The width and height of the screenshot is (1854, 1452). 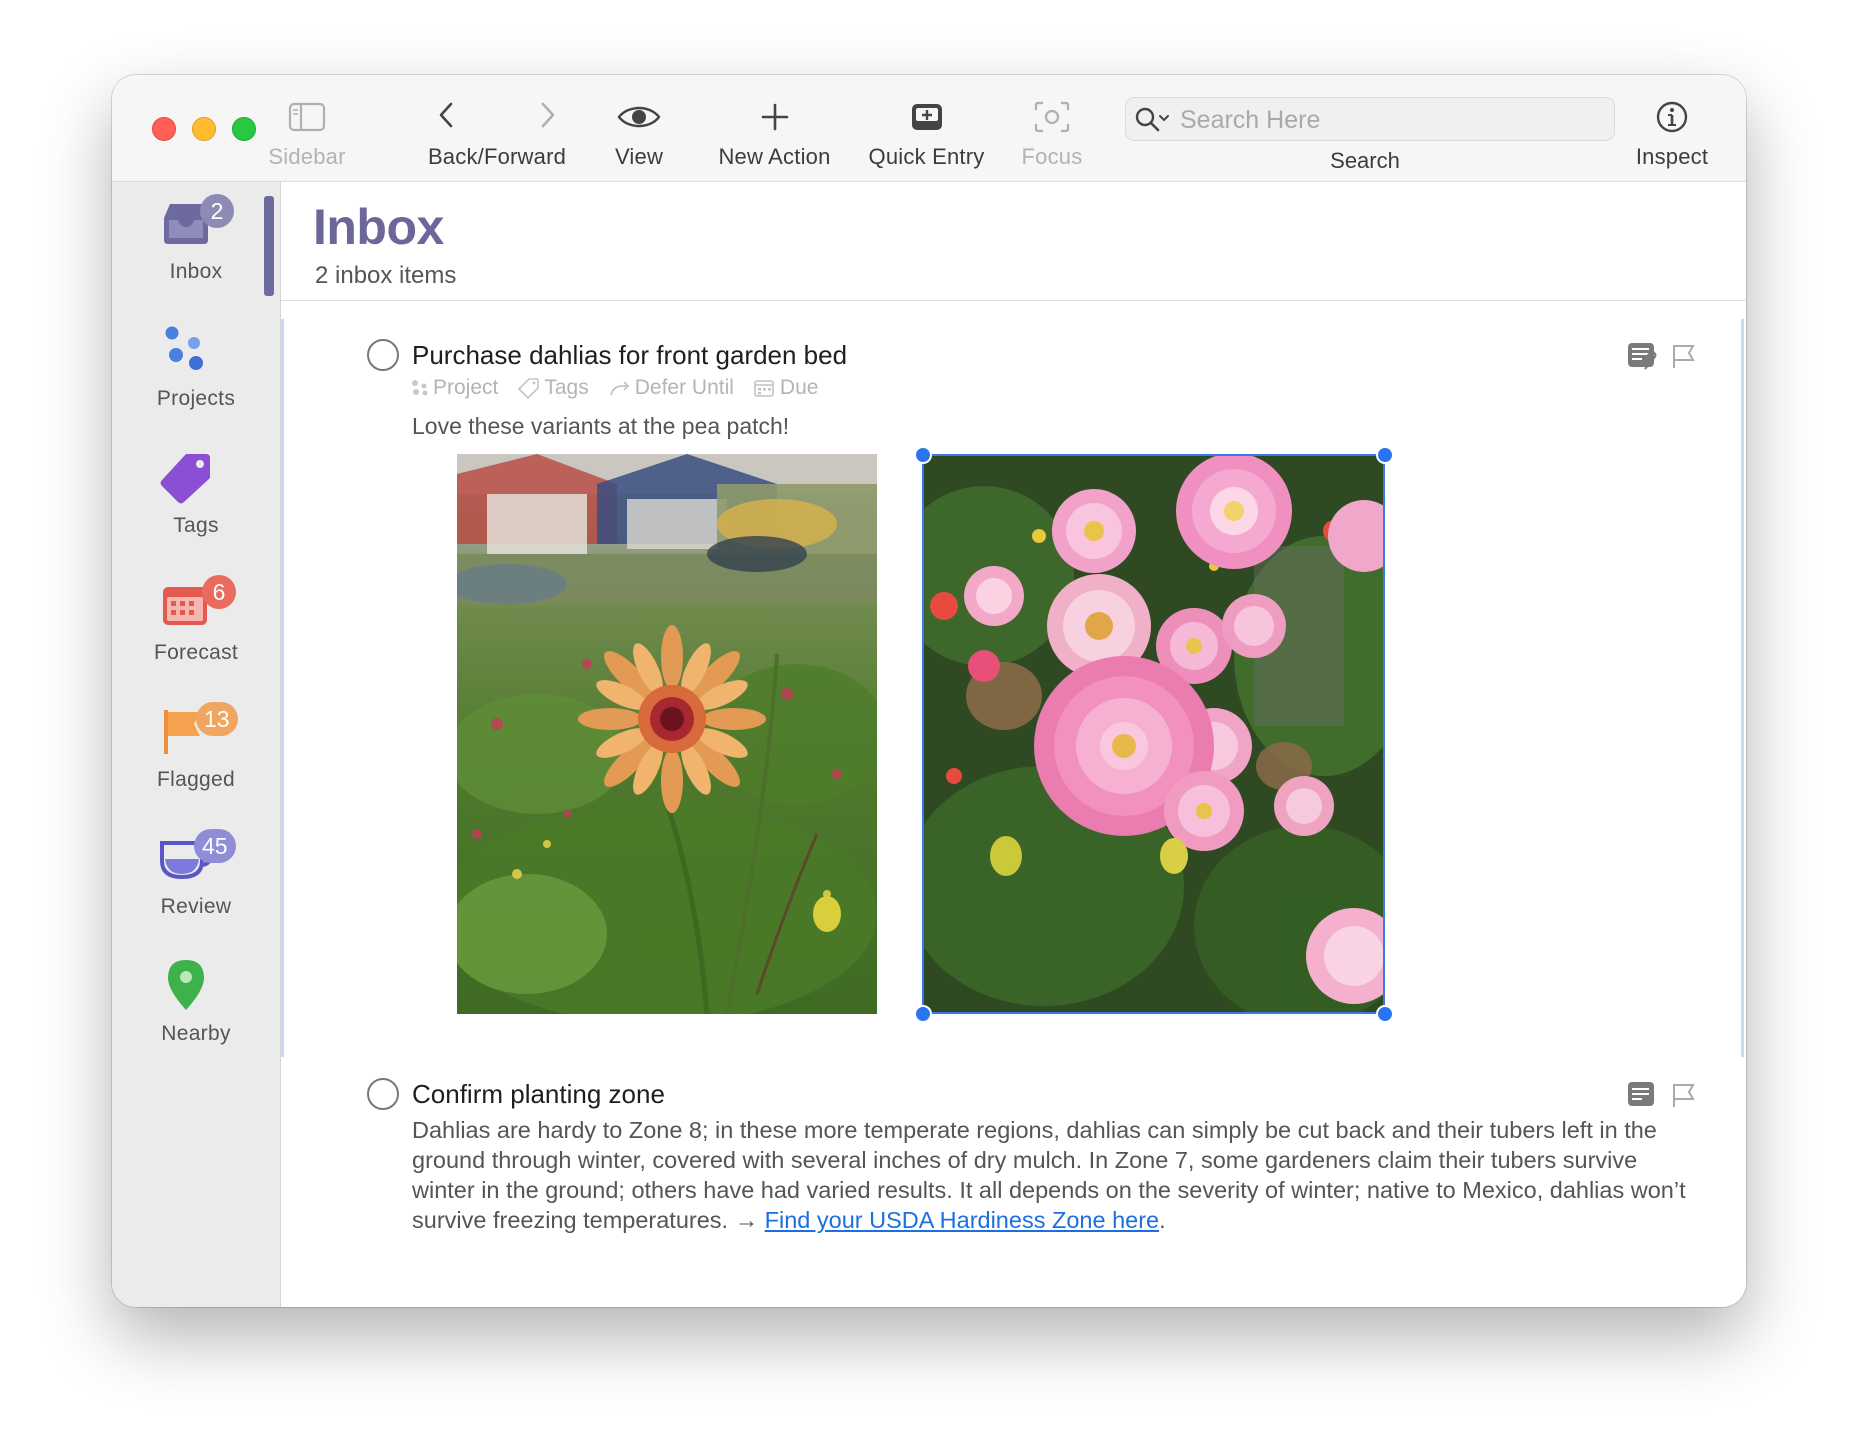 What do you see at coordinates (639, 117) in the screenshot?
I see `eye-icon` at bounding box center [639, 117].